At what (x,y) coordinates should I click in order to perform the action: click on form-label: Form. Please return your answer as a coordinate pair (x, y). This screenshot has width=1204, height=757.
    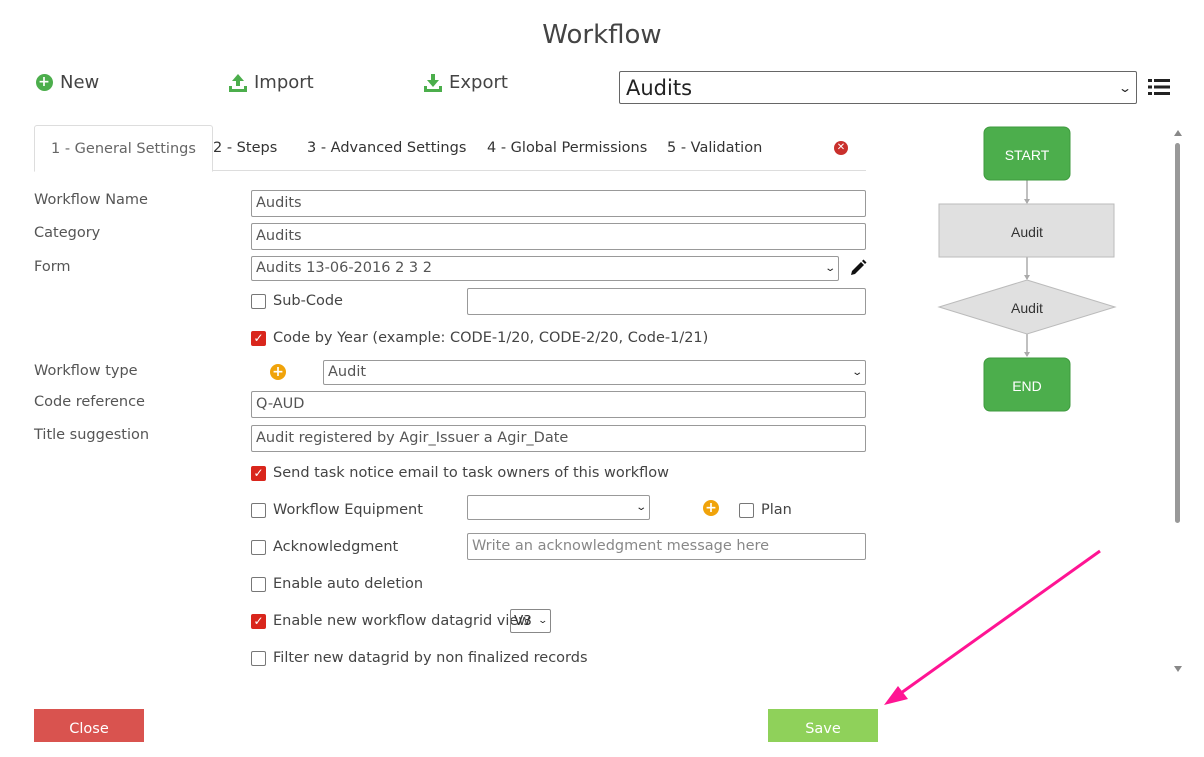
    Looking at the image, I should click on (52, 267).